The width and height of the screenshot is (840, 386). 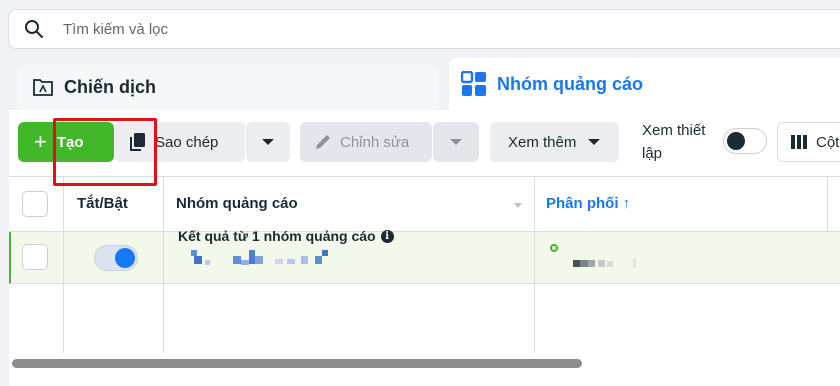 I want to click on plus-icon: +, so click(x=40, y=141).